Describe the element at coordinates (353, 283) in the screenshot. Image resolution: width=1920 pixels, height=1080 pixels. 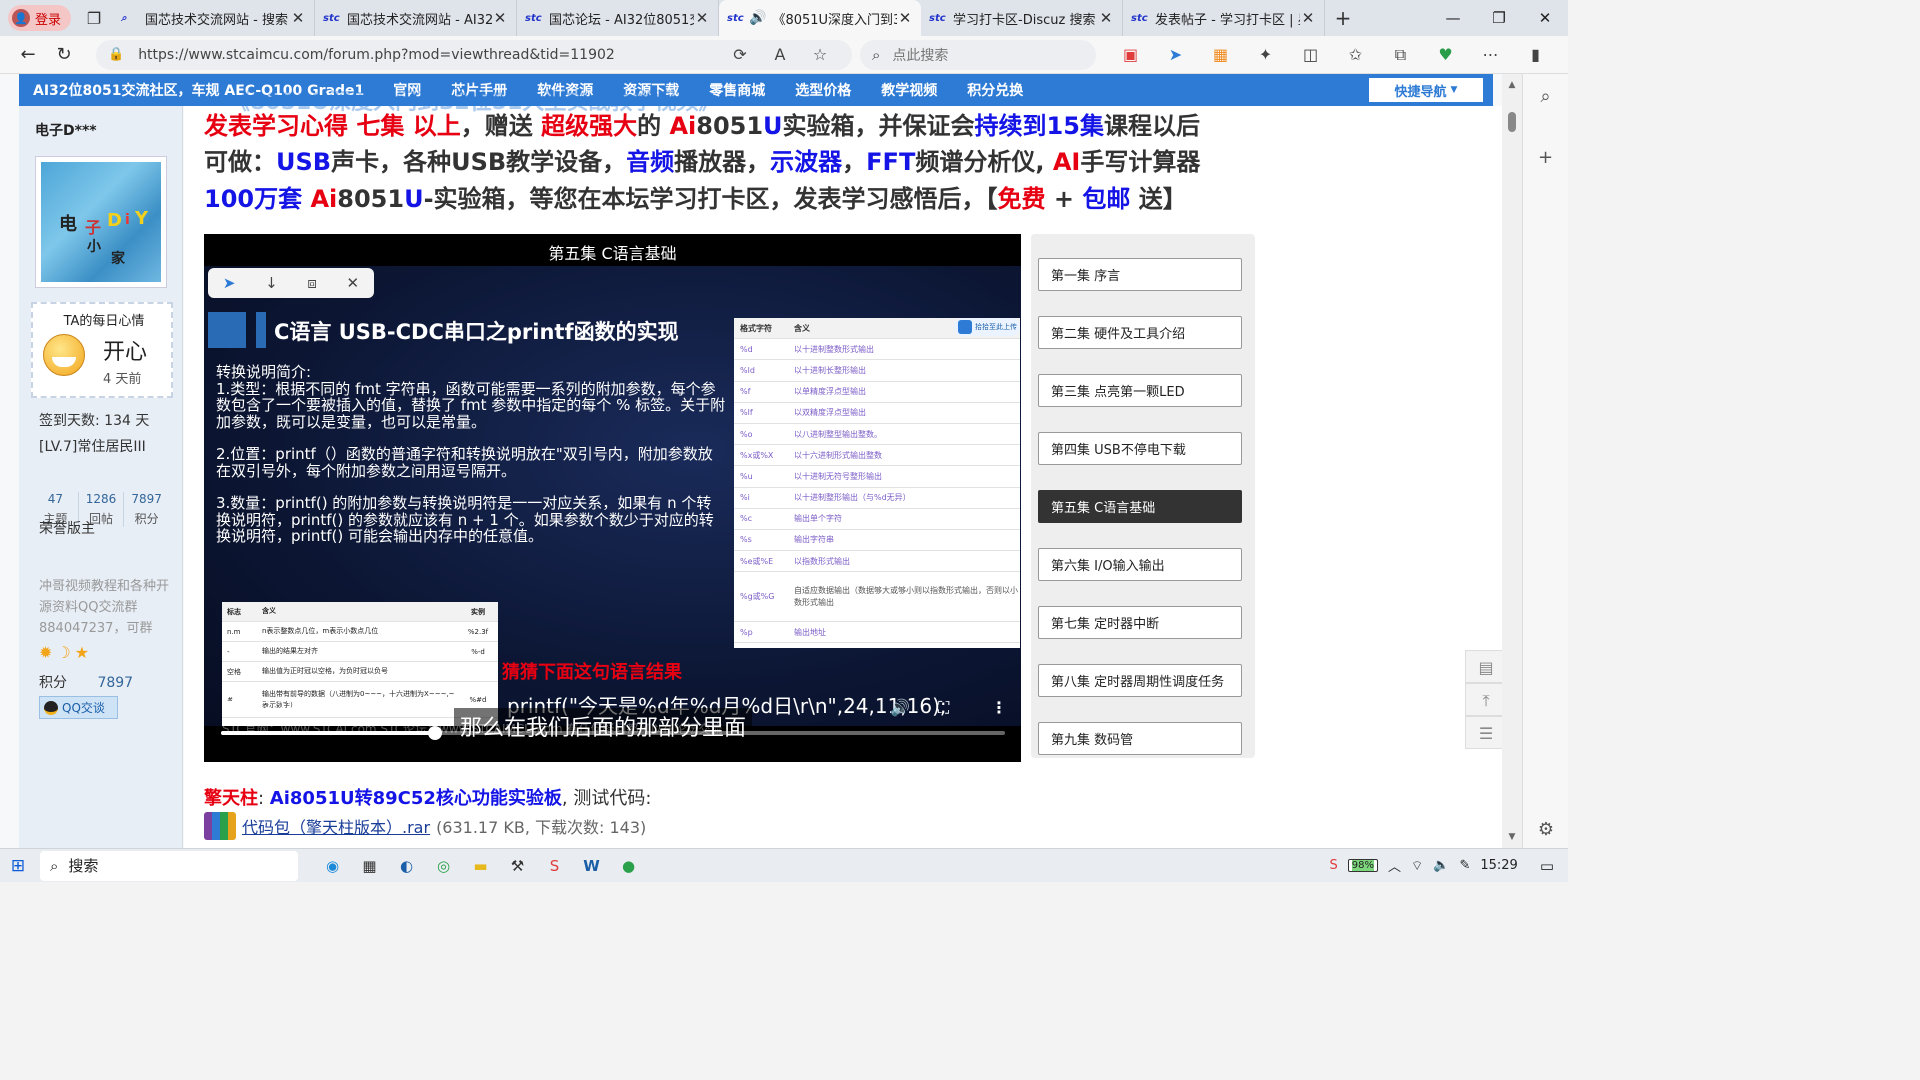
I see `close-icon: ✕` at that location.